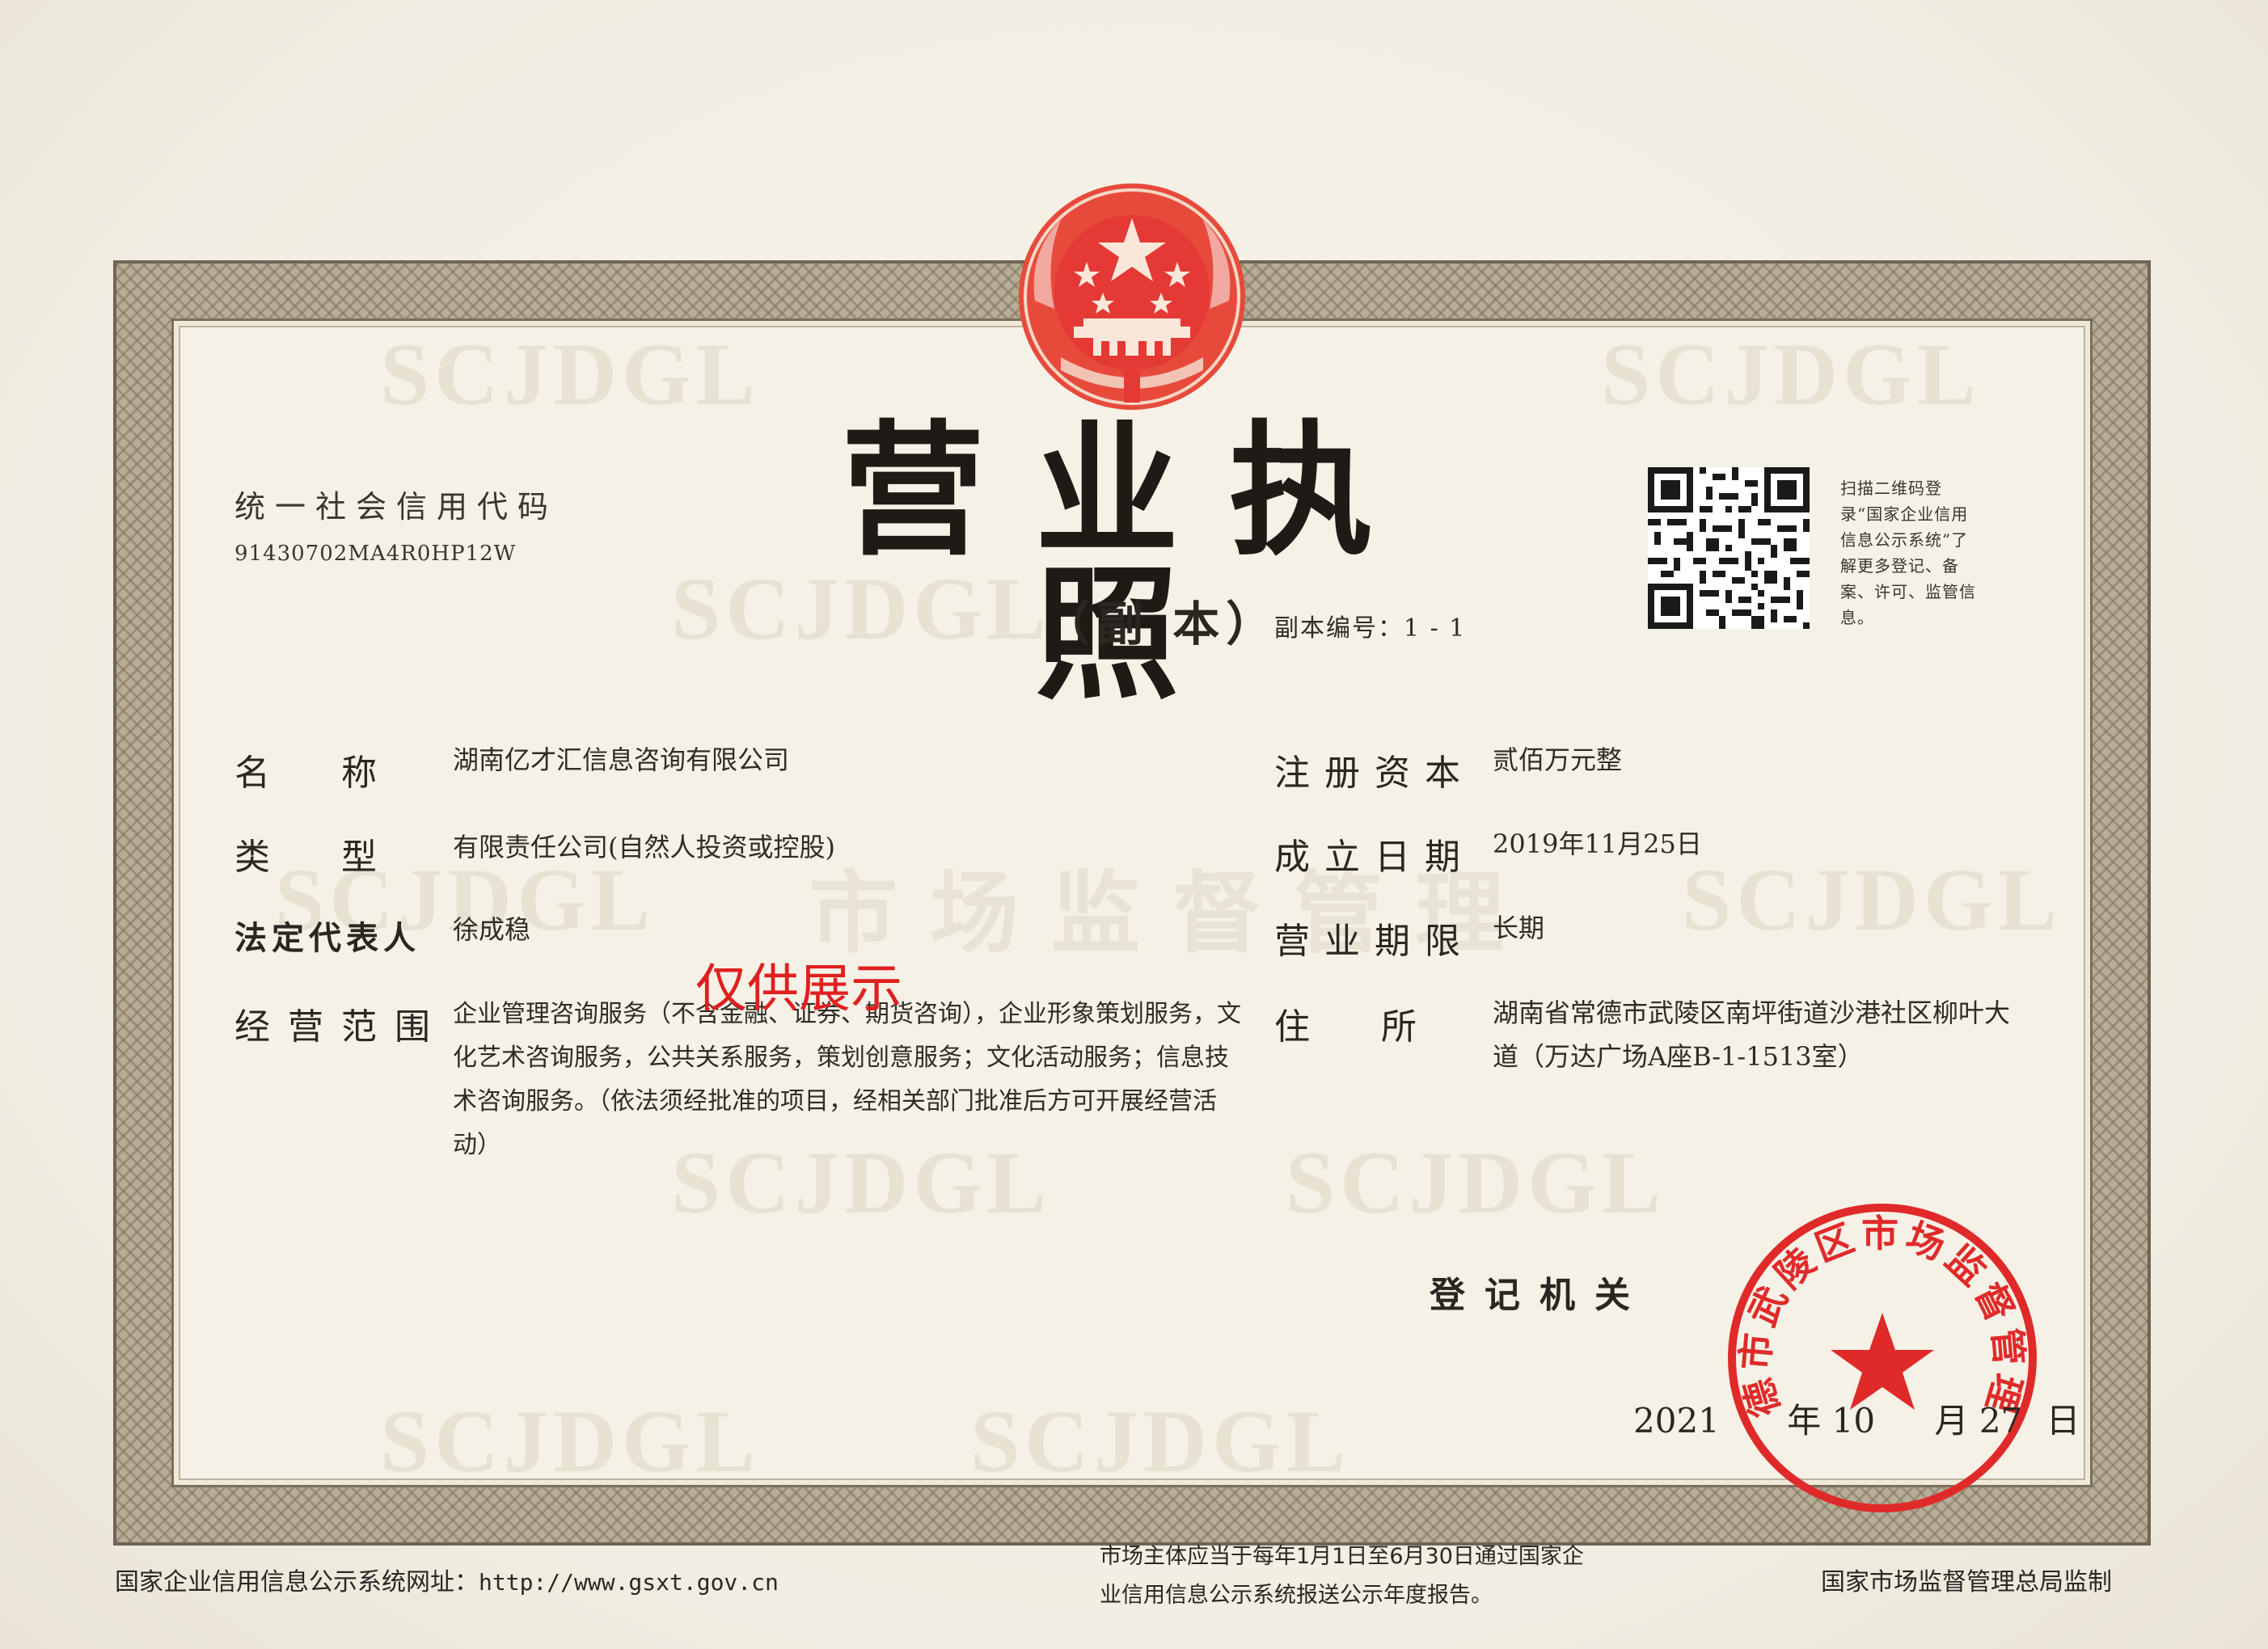  What do you see at coordinates (341, 1027) in the screenshot?
I see `scope-label: 经营范围` at bounding box center [341, 1027].